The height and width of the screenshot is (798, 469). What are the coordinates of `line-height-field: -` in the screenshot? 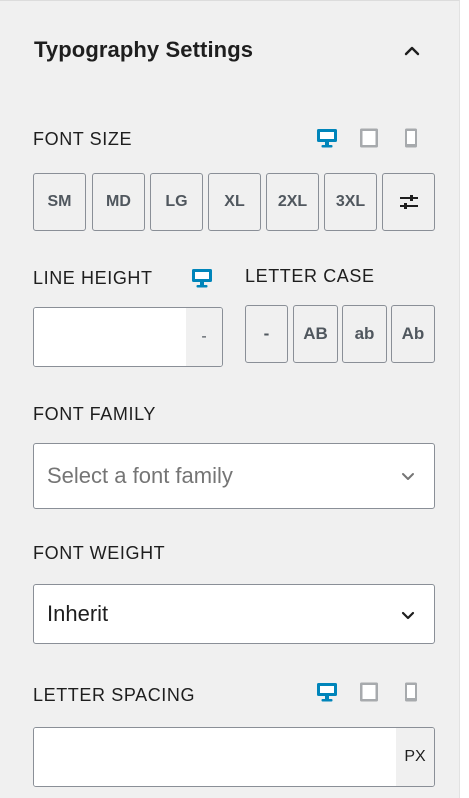 It's located at (128, 337).